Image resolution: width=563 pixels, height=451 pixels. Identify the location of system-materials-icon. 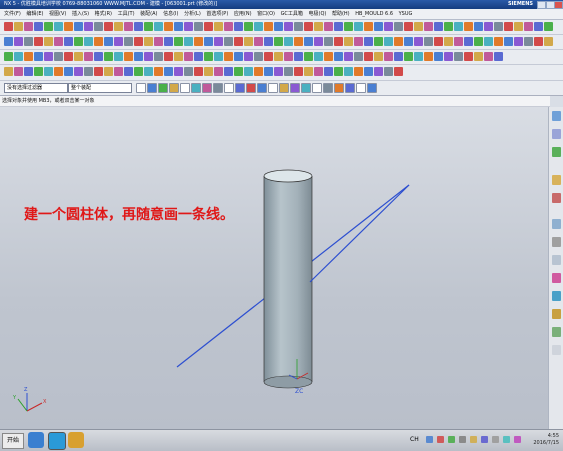
(556, 260).